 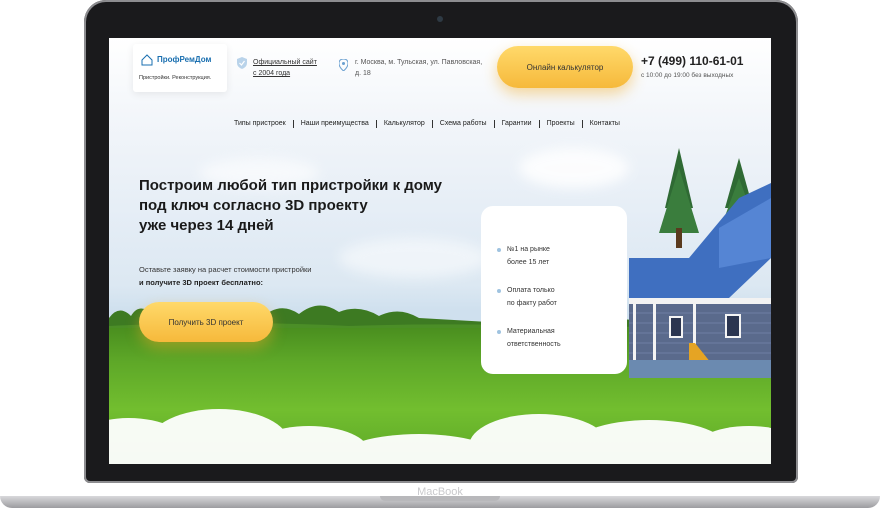 I want to click on advantage-item: Материальная ответственность, so click(x=552, y=338).